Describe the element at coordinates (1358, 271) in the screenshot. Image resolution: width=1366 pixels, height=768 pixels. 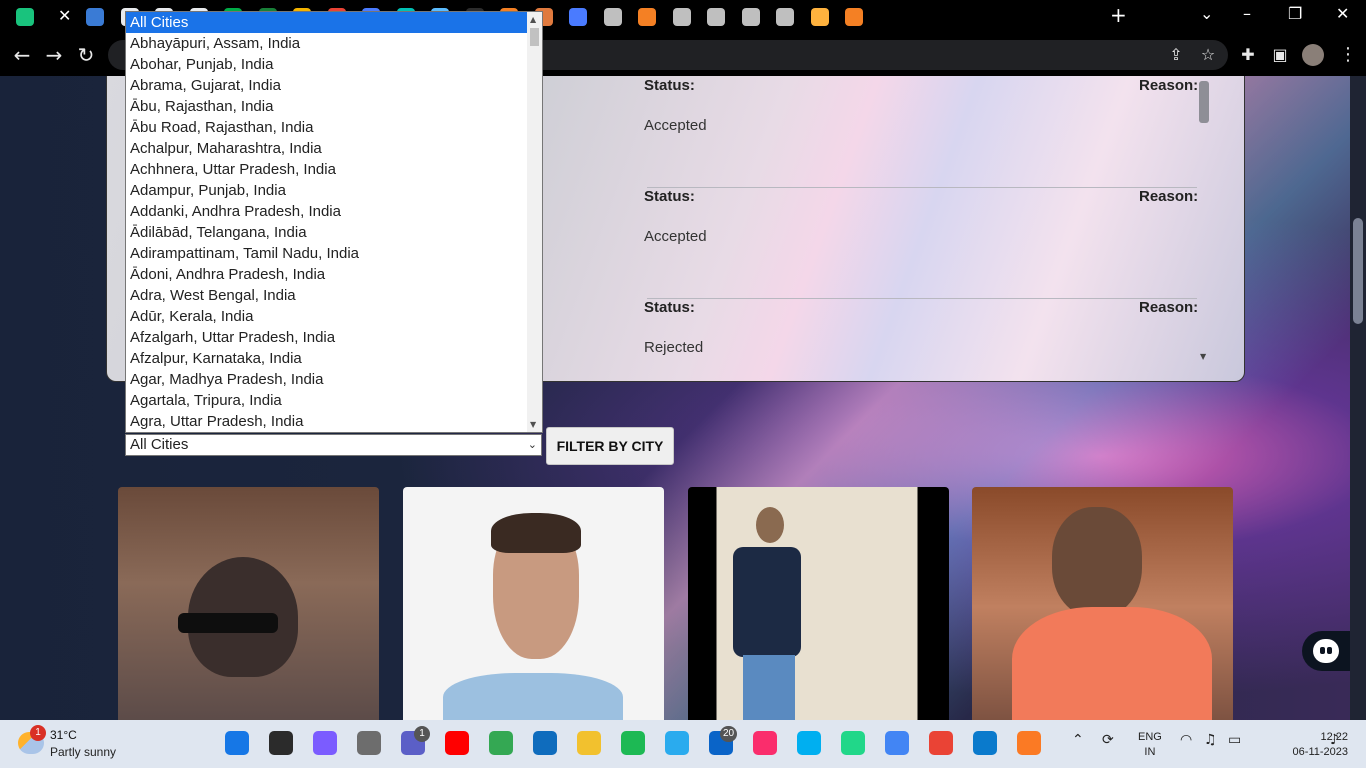
I see `page-scrollbar-thumb` at that location.